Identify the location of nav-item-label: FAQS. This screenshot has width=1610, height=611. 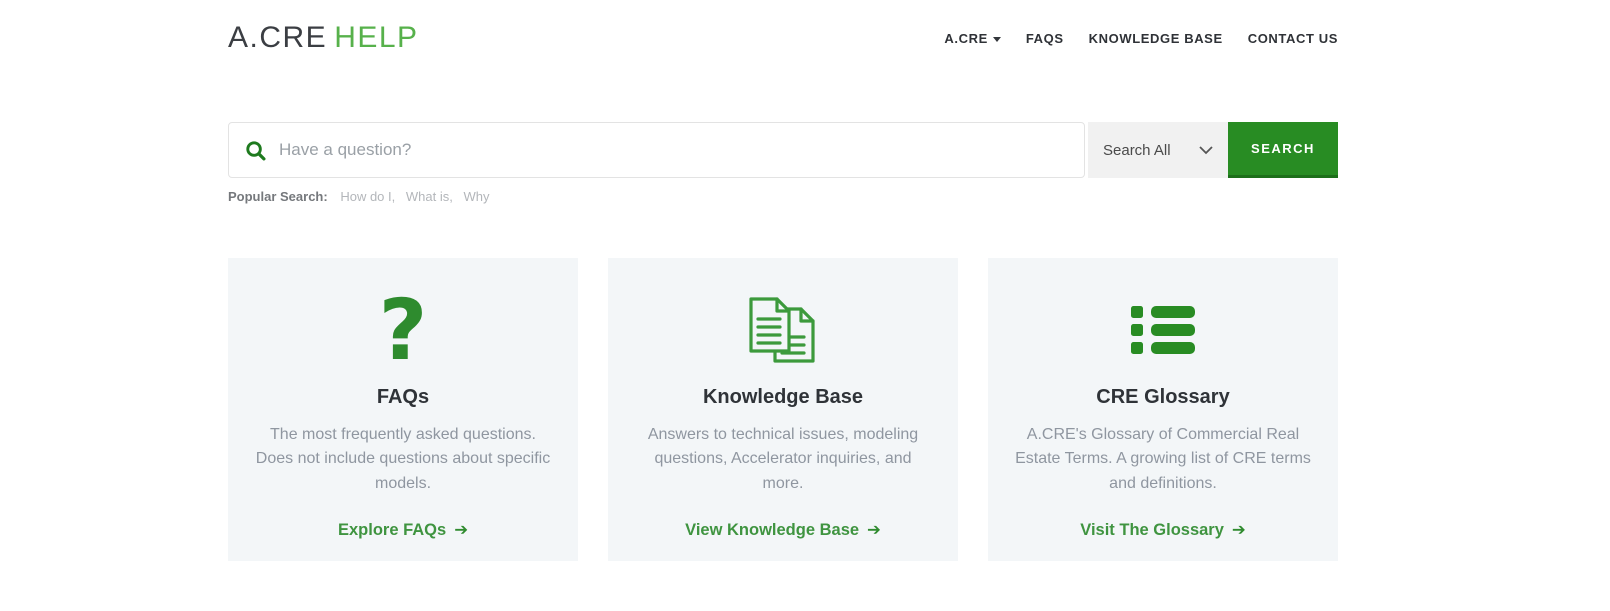
(1044, 38).